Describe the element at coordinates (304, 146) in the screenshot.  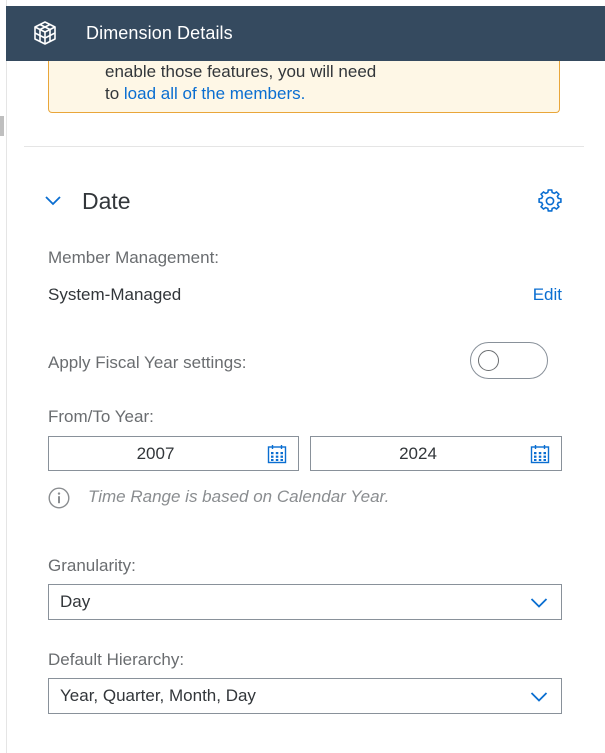
I see `section-divider` at that location.